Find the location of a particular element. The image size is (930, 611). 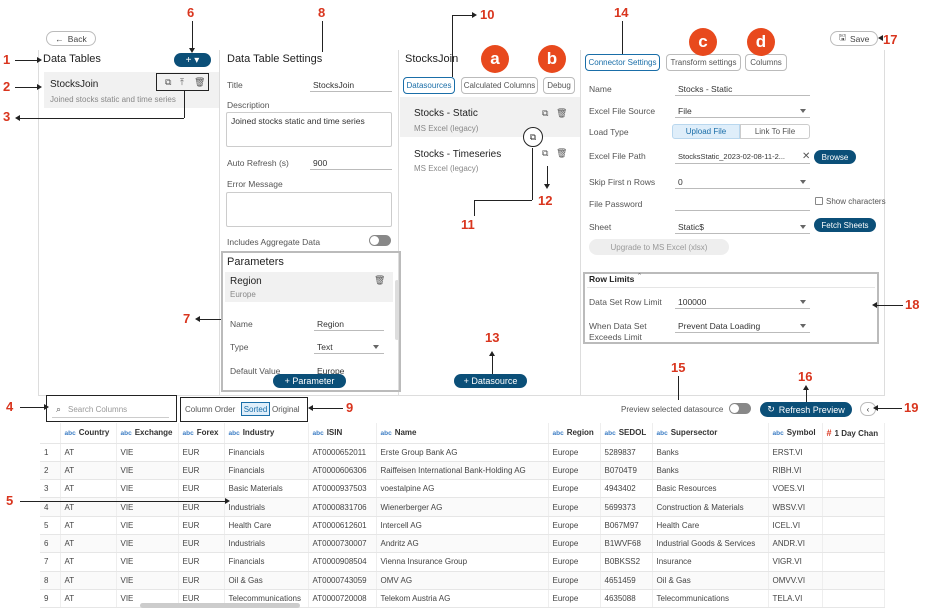

annotation-number: 18 is located at coordinates (912, 304).